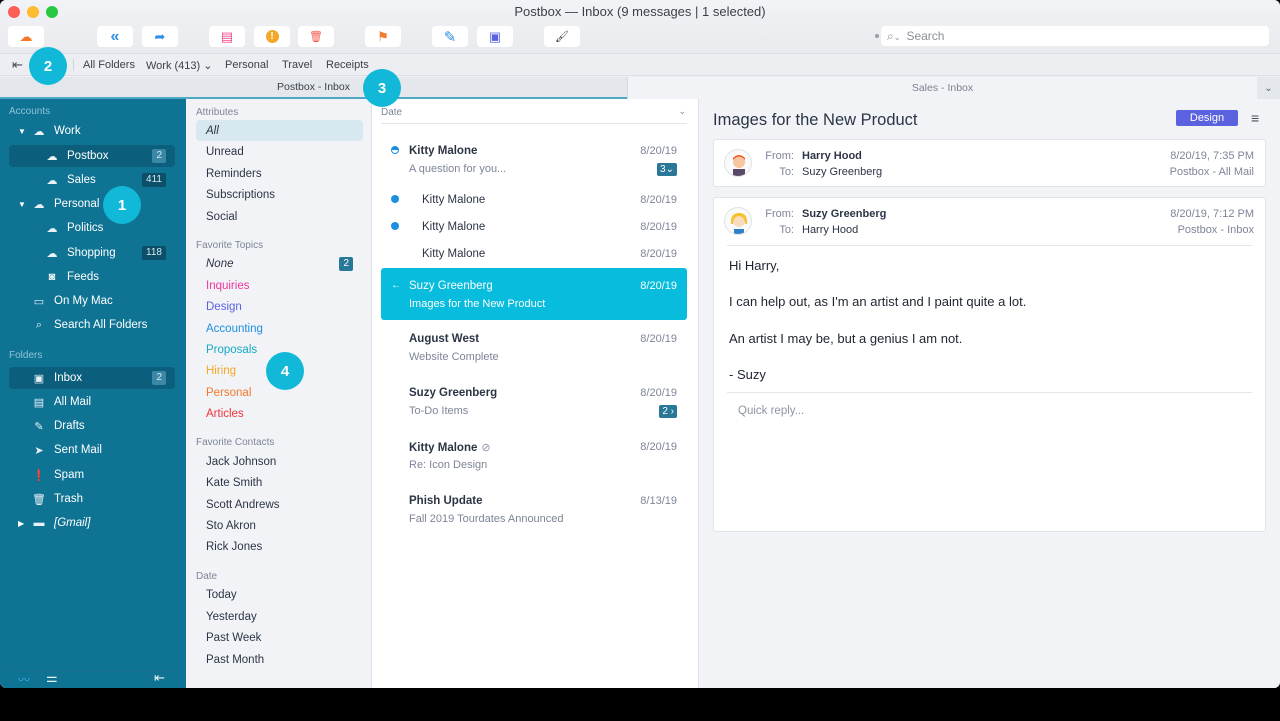  Describe the element at coordinates (1207, 118) in the screenshot. I see `topic-tag-design: Design` at that location.